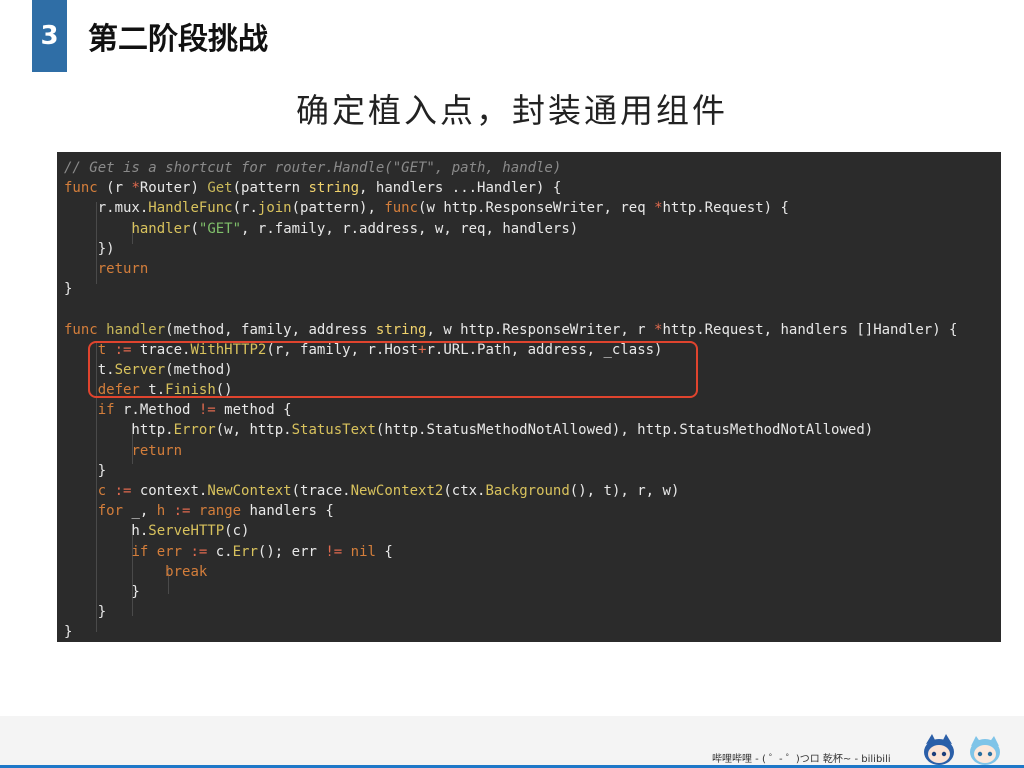 The height and width of the screenshot is (768, 1024). What do you see at coordinates (270, 188) in the screenshot?
I see `code-token: (pattern` at bounding box center [270, 188].